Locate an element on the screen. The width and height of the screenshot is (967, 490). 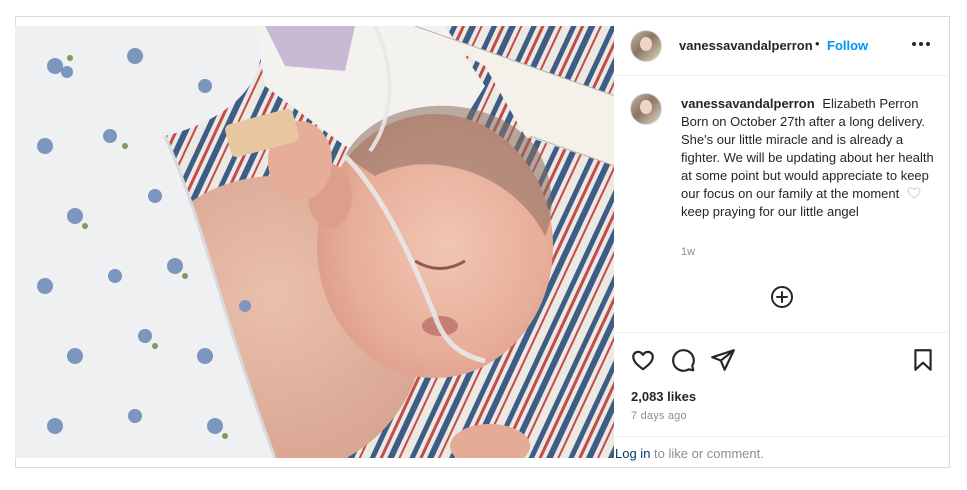
post-header: vanessavandalperron • Follow is located at coordinates (782, 46).